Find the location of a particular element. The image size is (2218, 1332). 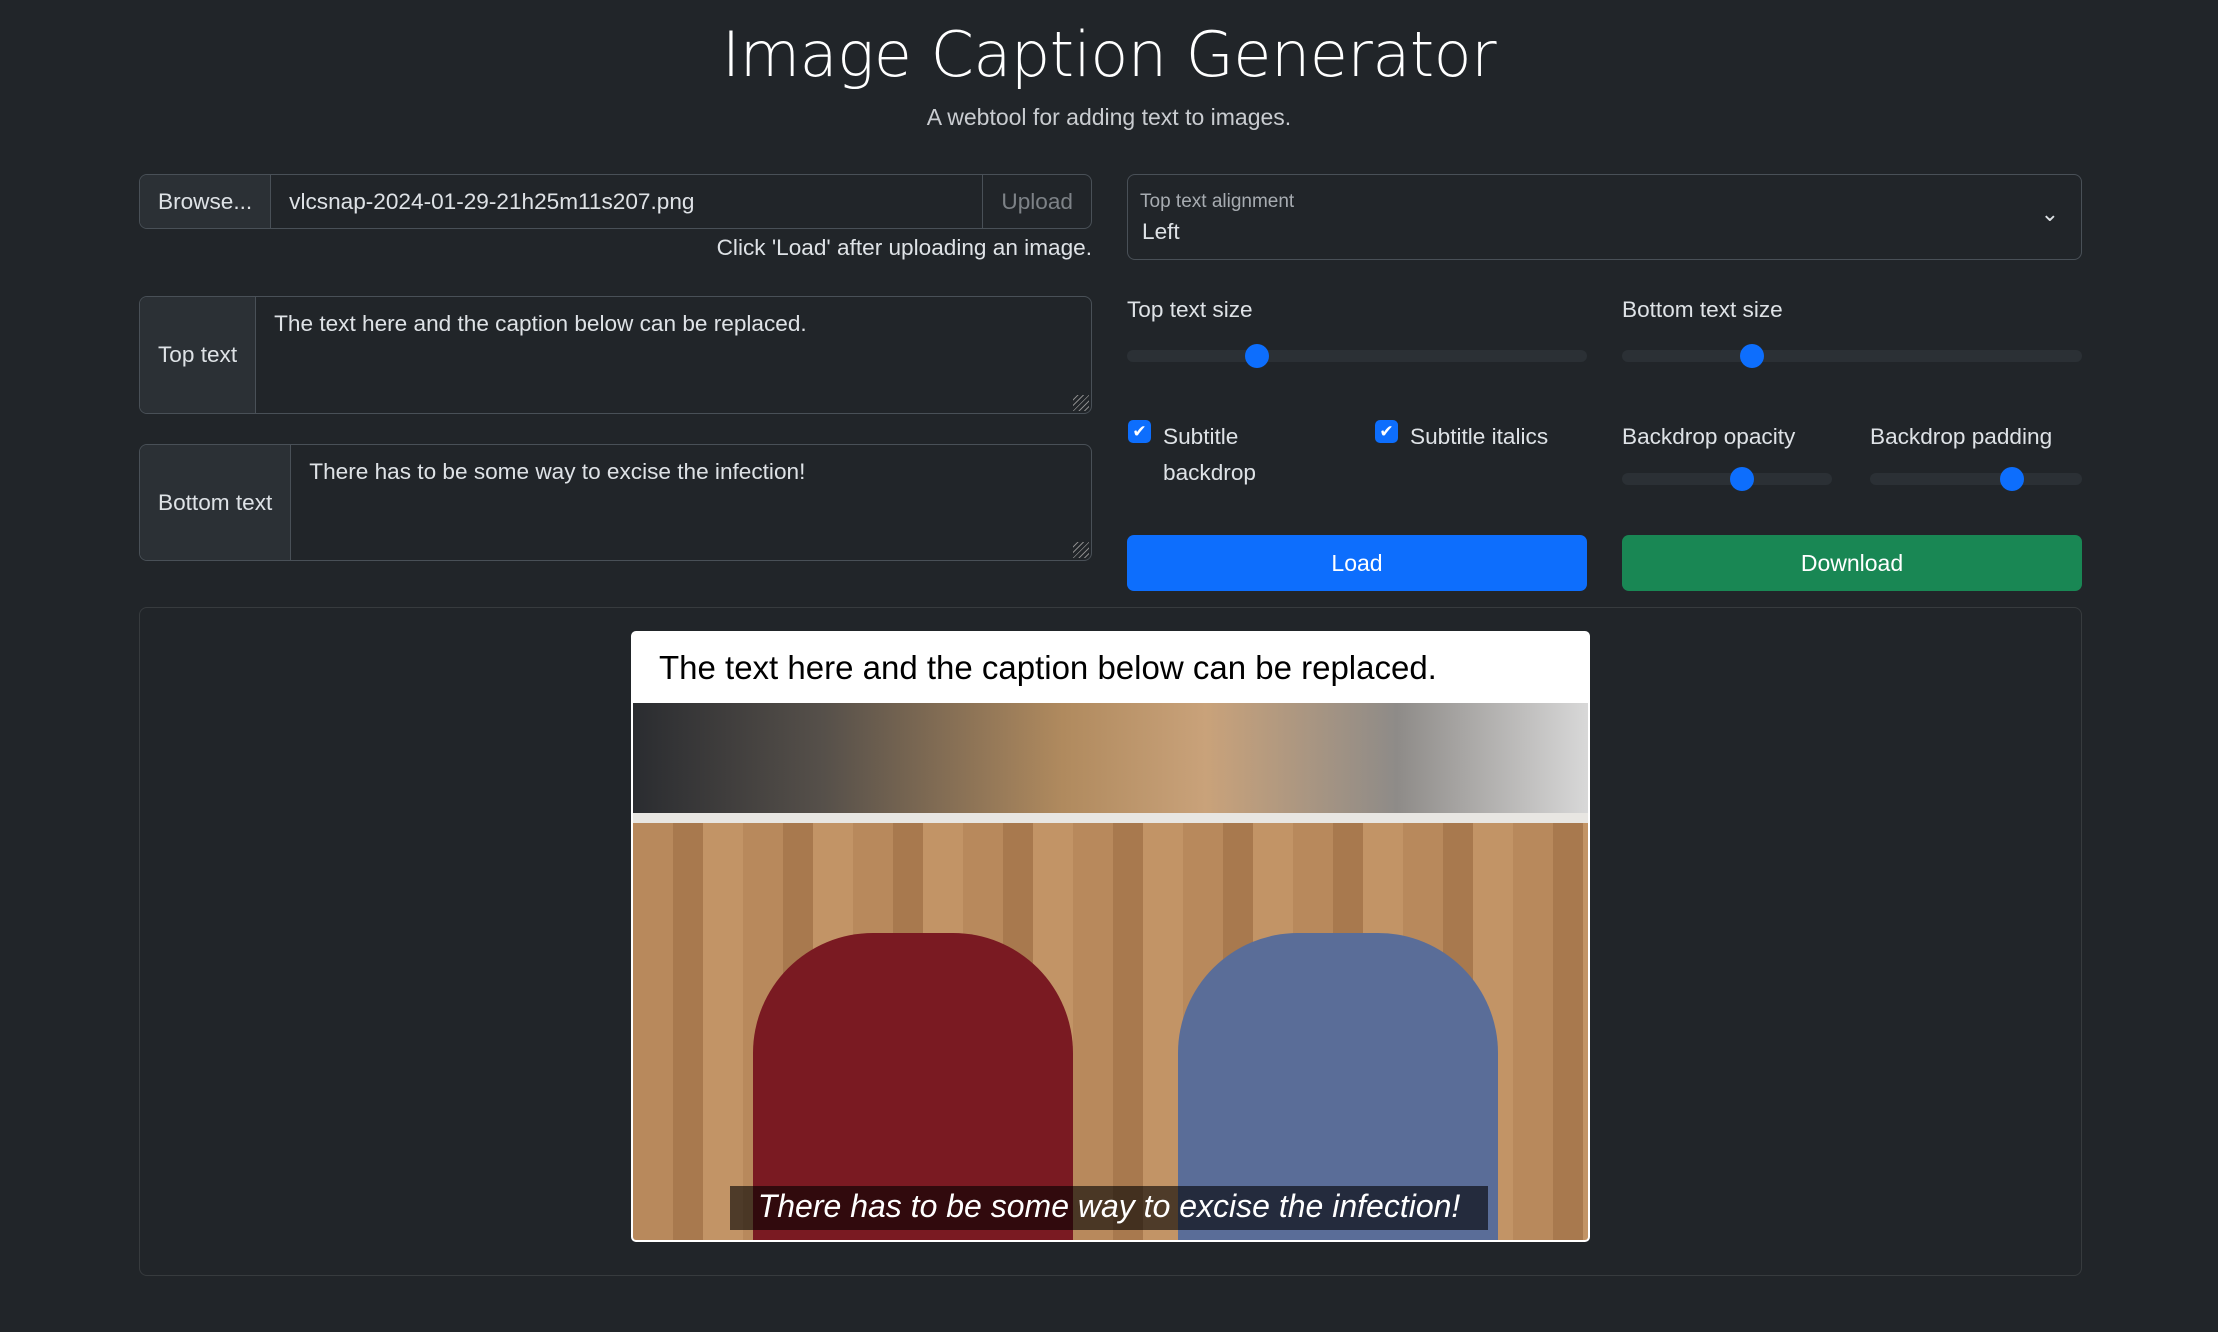

backdrop-checkbox: ✔ is located at coordinates (1139, 431).